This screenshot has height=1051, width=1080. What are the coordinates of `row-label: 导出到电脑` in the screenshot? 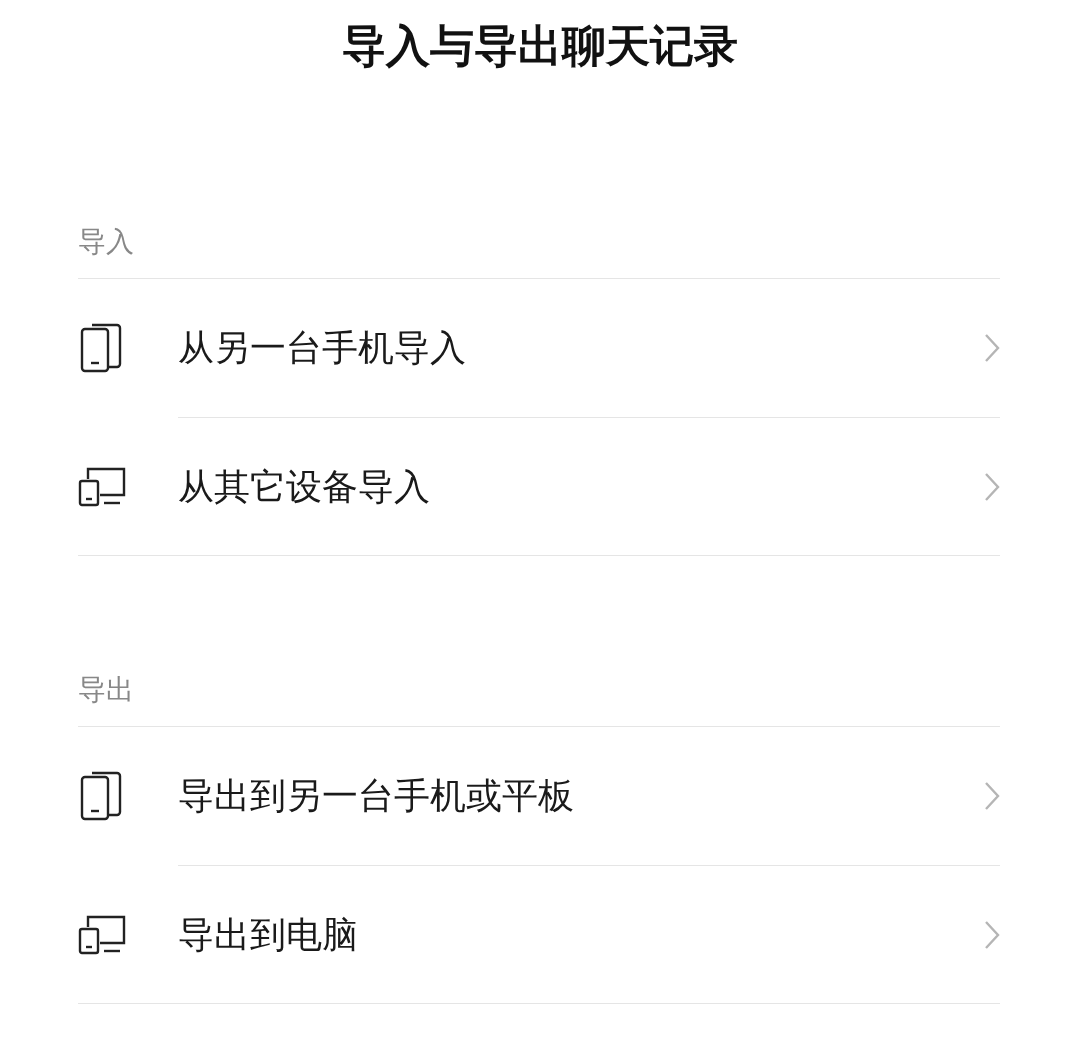 It's located at (268, 934).